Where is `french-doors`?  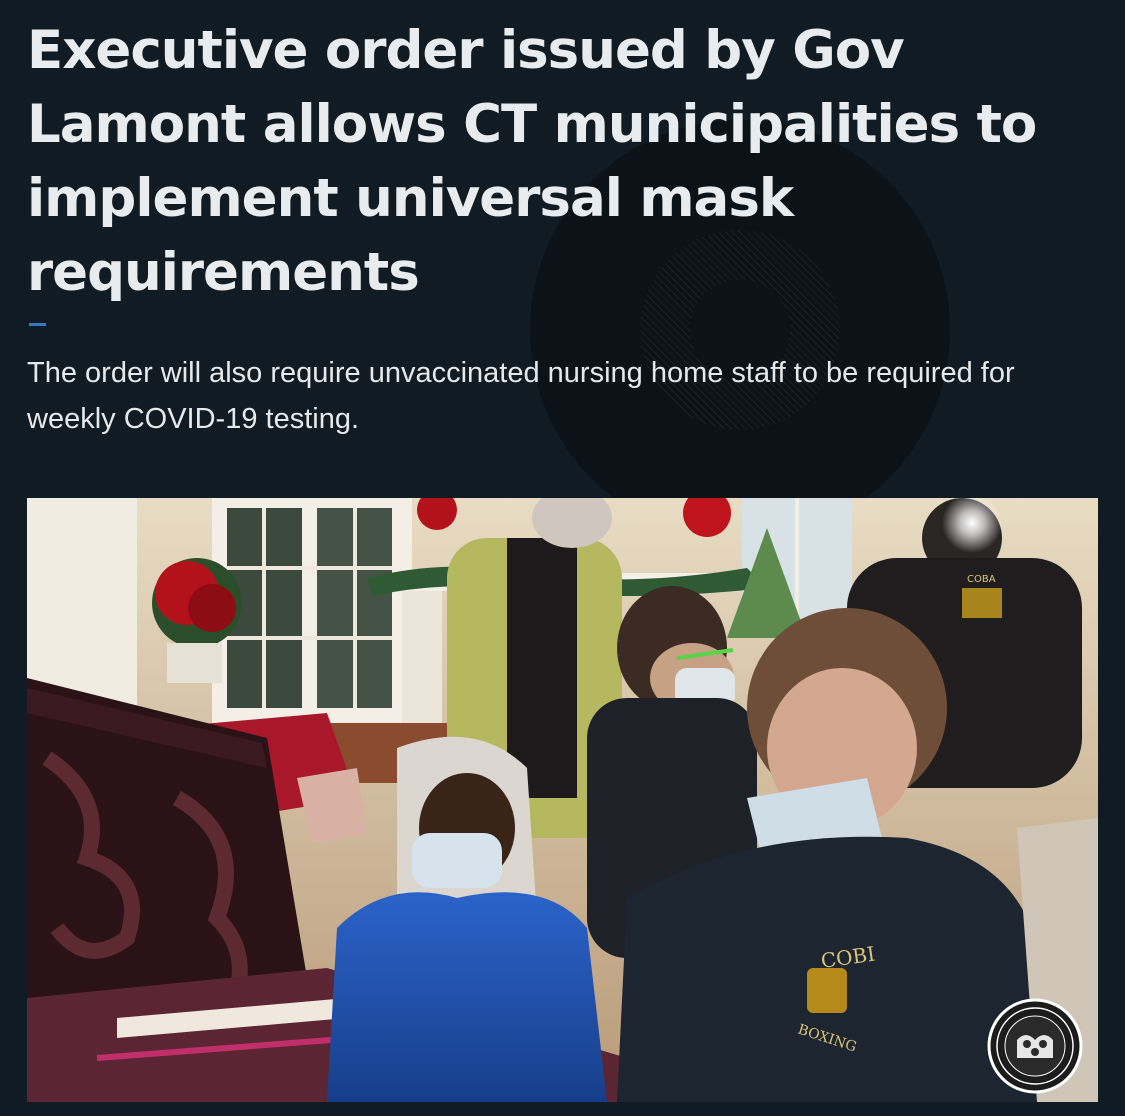
french-doors is located at coordinates (312, 613).